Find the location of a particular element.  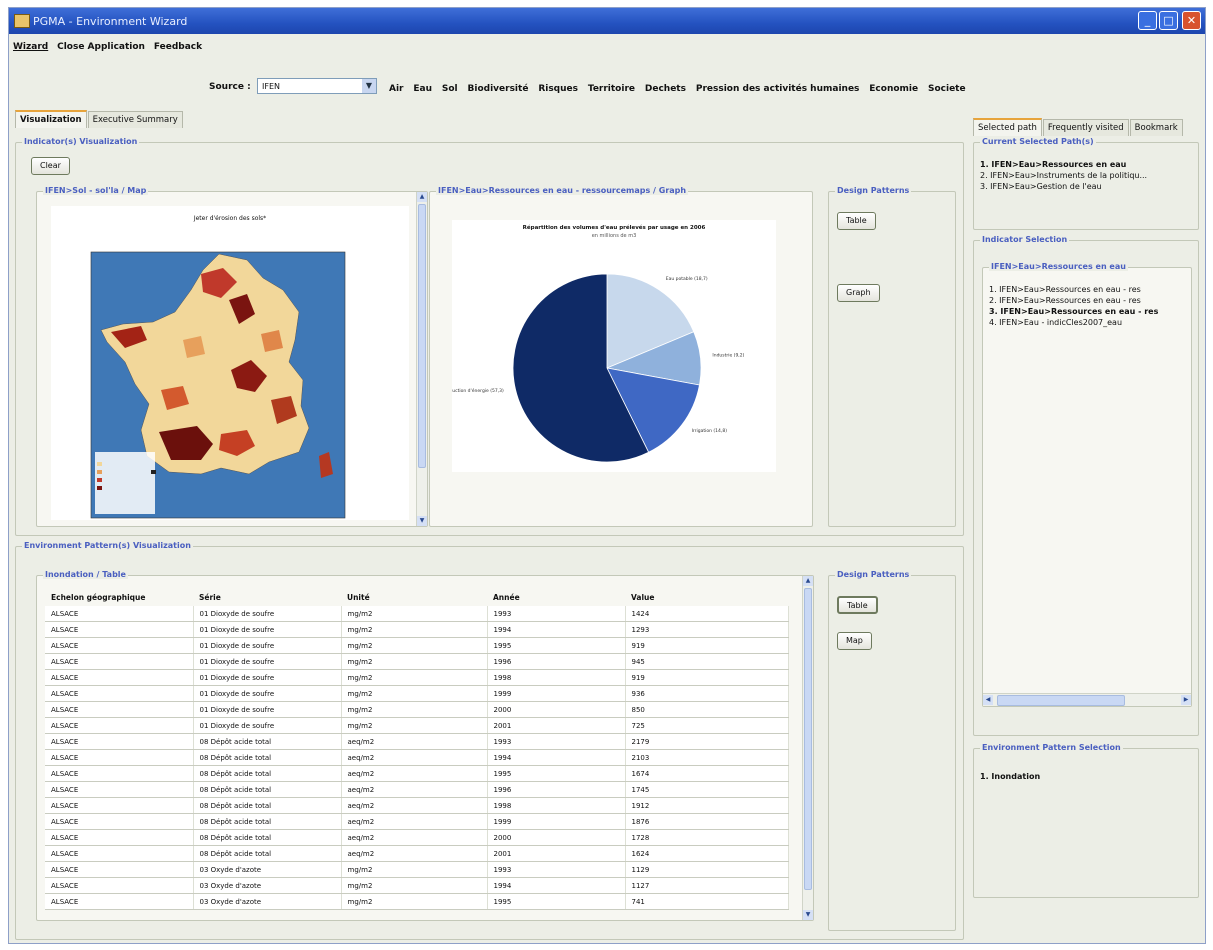

column-header: Echelon géographique is located at coordinates (119, 597).